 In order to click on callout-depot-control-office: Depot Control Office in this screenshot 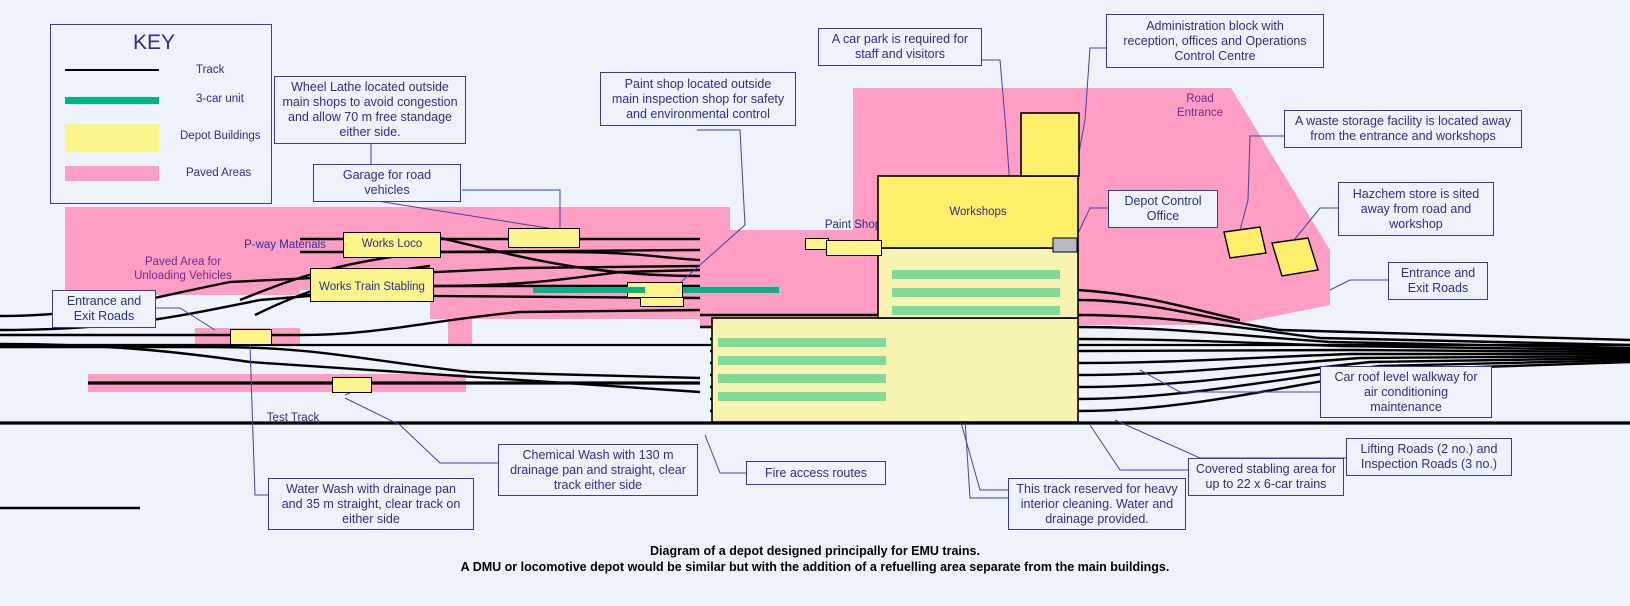, I will do `click(1163, 209)`.